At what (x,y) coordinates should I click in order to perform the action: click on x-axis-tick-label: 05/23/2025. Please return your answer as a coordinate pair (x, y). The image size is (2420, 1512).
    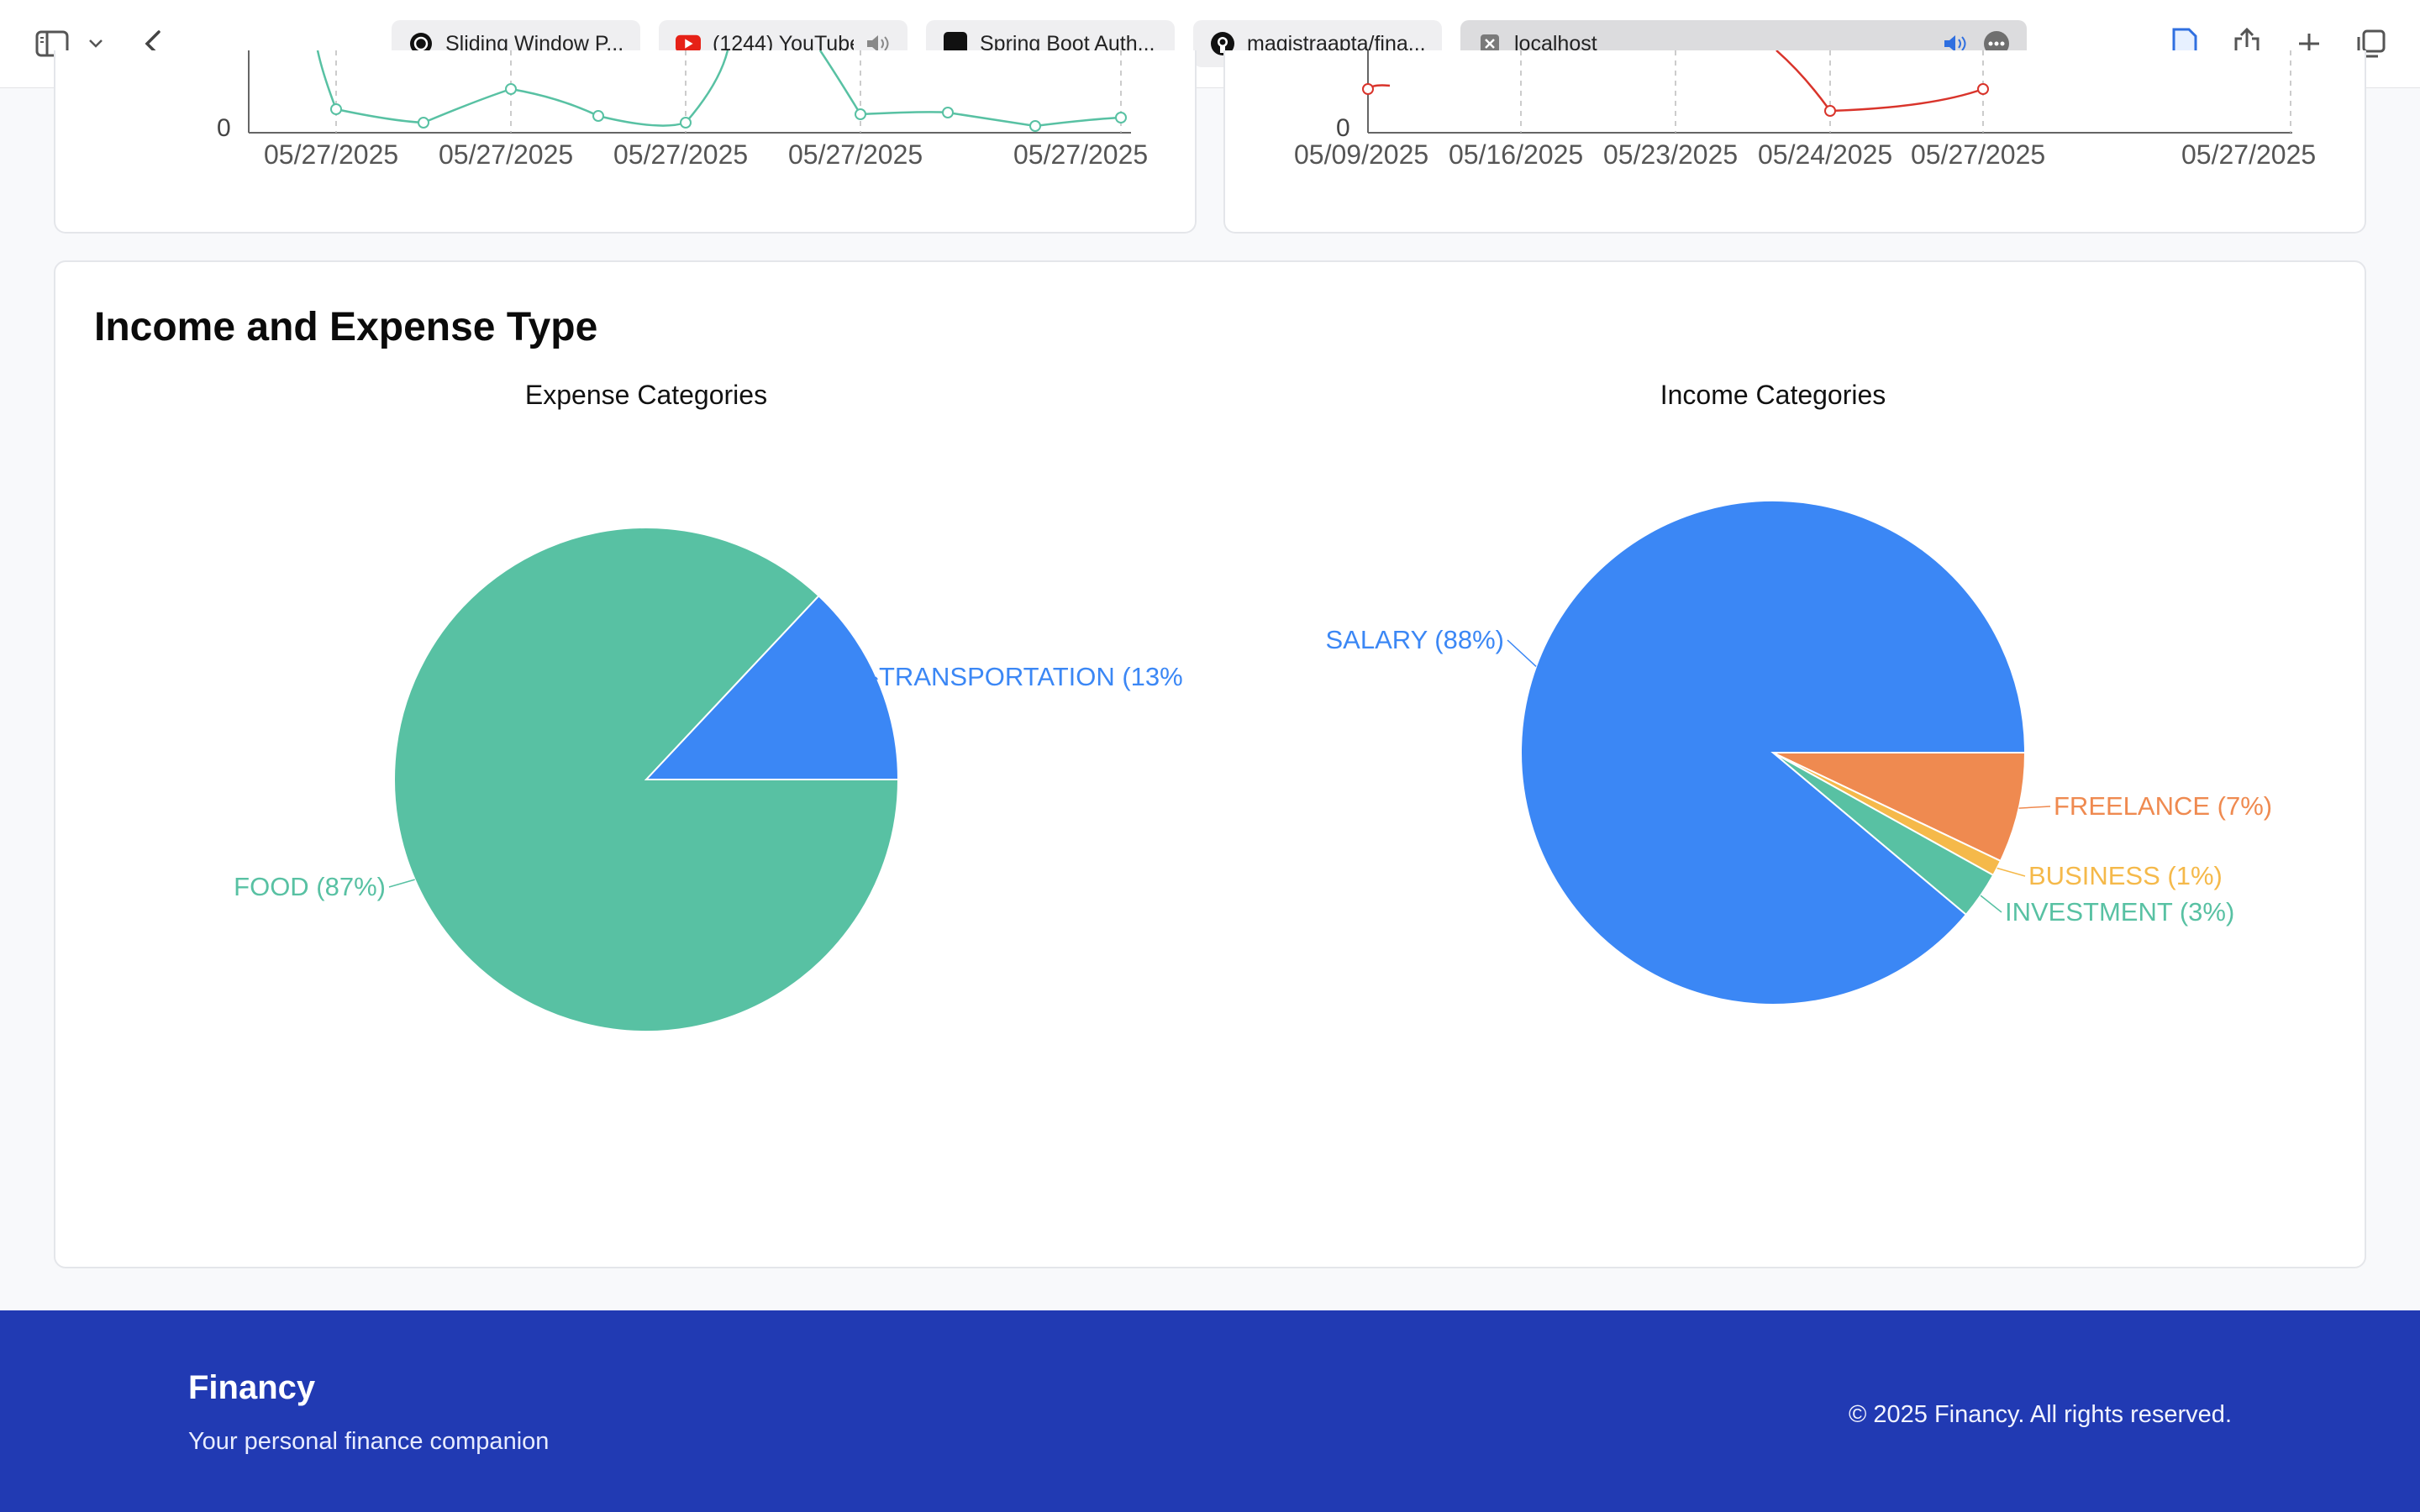
    Looking at the image, I should click on (1671, 154).